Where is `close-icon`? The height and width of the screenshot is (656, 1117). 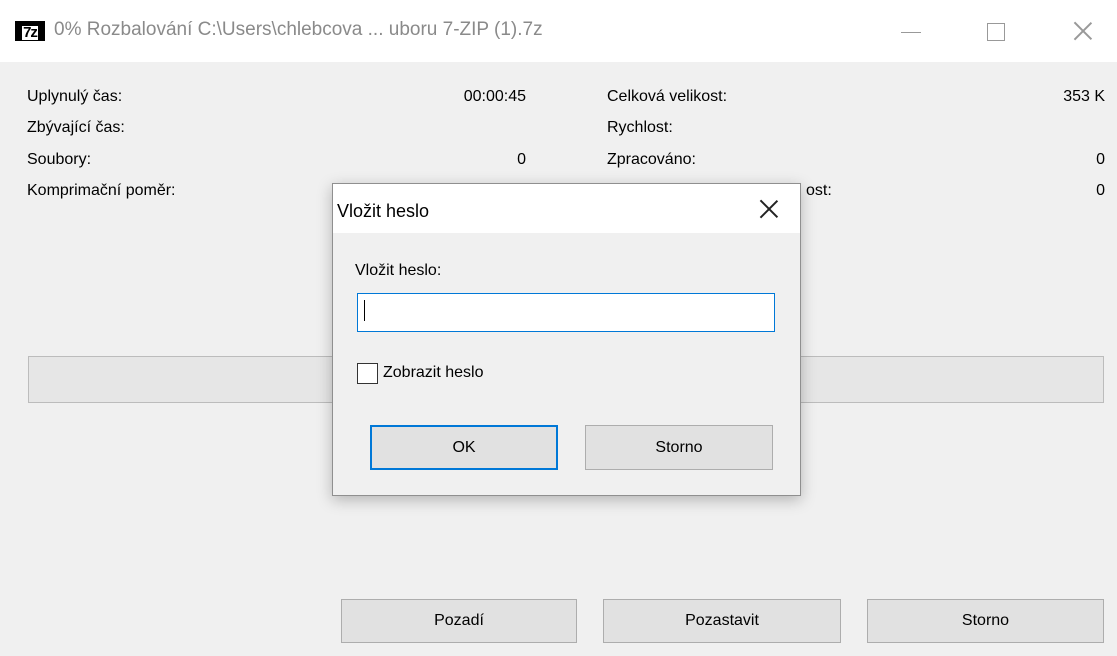 close-icon is located at coordinates (1083, 31).